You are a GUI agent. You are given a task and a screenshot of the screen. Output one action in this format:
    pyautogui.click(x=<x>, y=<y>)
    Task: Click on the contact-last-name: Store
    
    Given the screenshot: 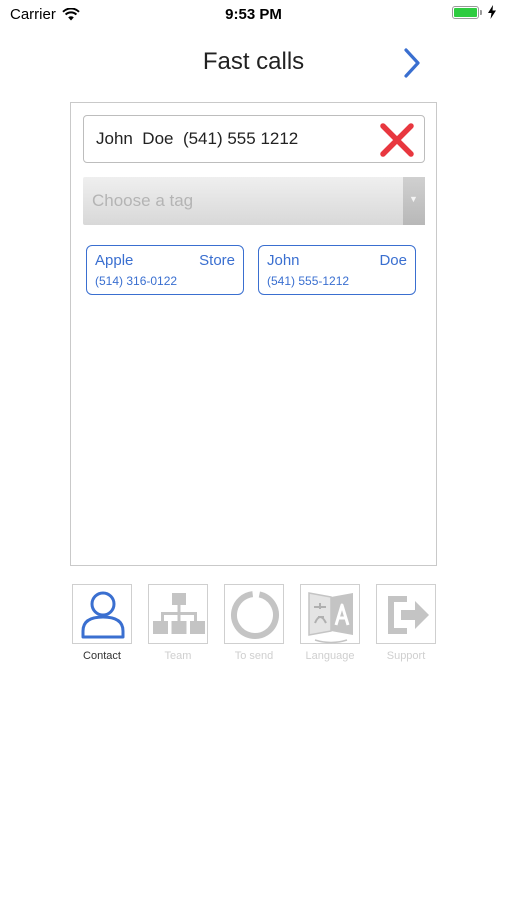 What is the action you would take?
    pyautogui.click(x=217, y=260)
    